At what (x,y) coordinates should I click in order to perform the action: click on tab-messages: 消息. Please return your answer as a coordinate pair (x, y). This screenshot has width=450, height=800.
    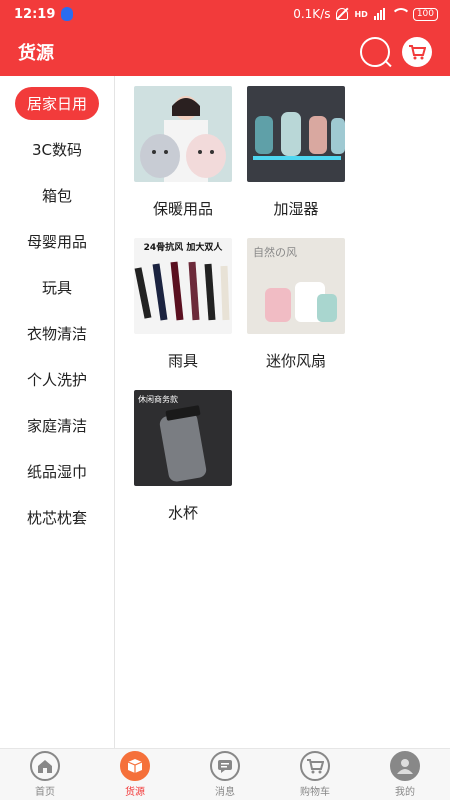
    Looking at the image, I should click on (225, 774).